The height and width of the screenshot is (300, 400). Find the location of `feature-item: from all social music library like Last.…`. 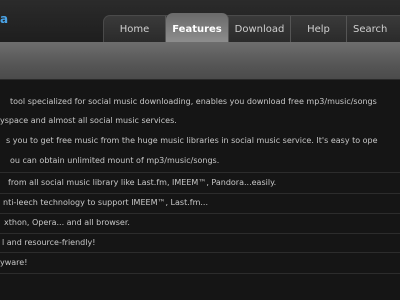

feature-item: from all social music library like Last.… is located at coordinates (142, 182).